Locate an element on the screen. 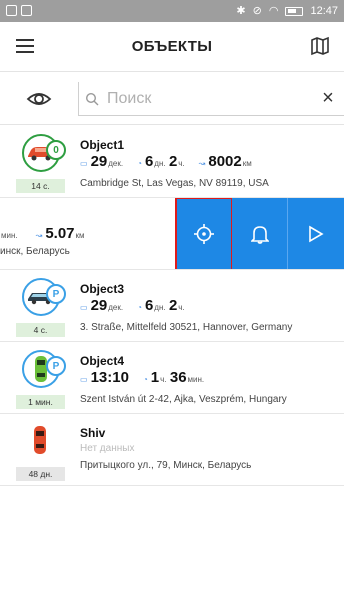  object-address: Cambridge St, Las Vegas, NV 89119, USA is located at coordinates (174, 183).